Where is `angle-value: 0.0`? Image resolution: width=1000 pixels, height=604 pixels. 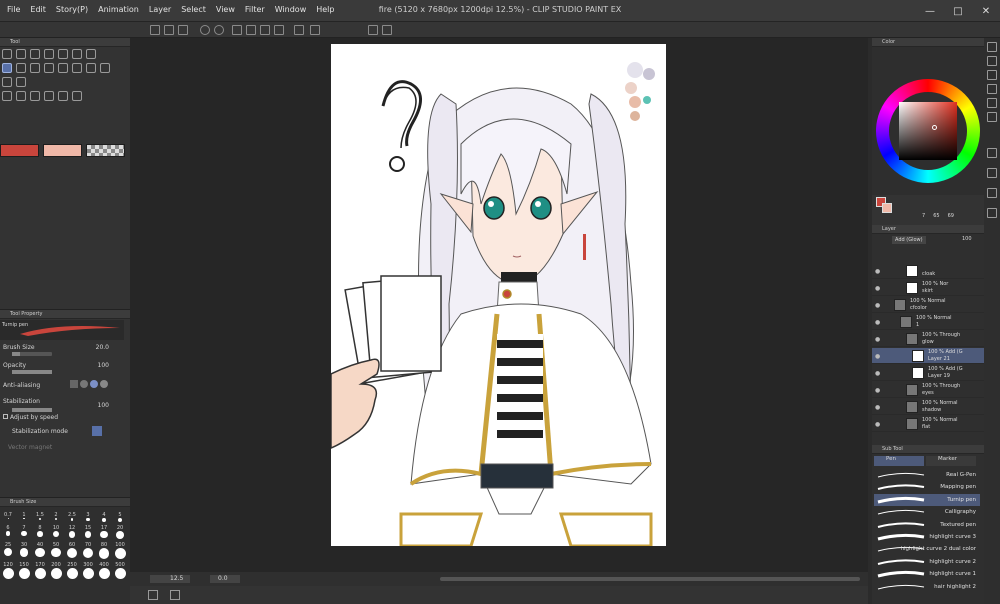
angle-value: 0.0 is located at coordinates (223, 578).